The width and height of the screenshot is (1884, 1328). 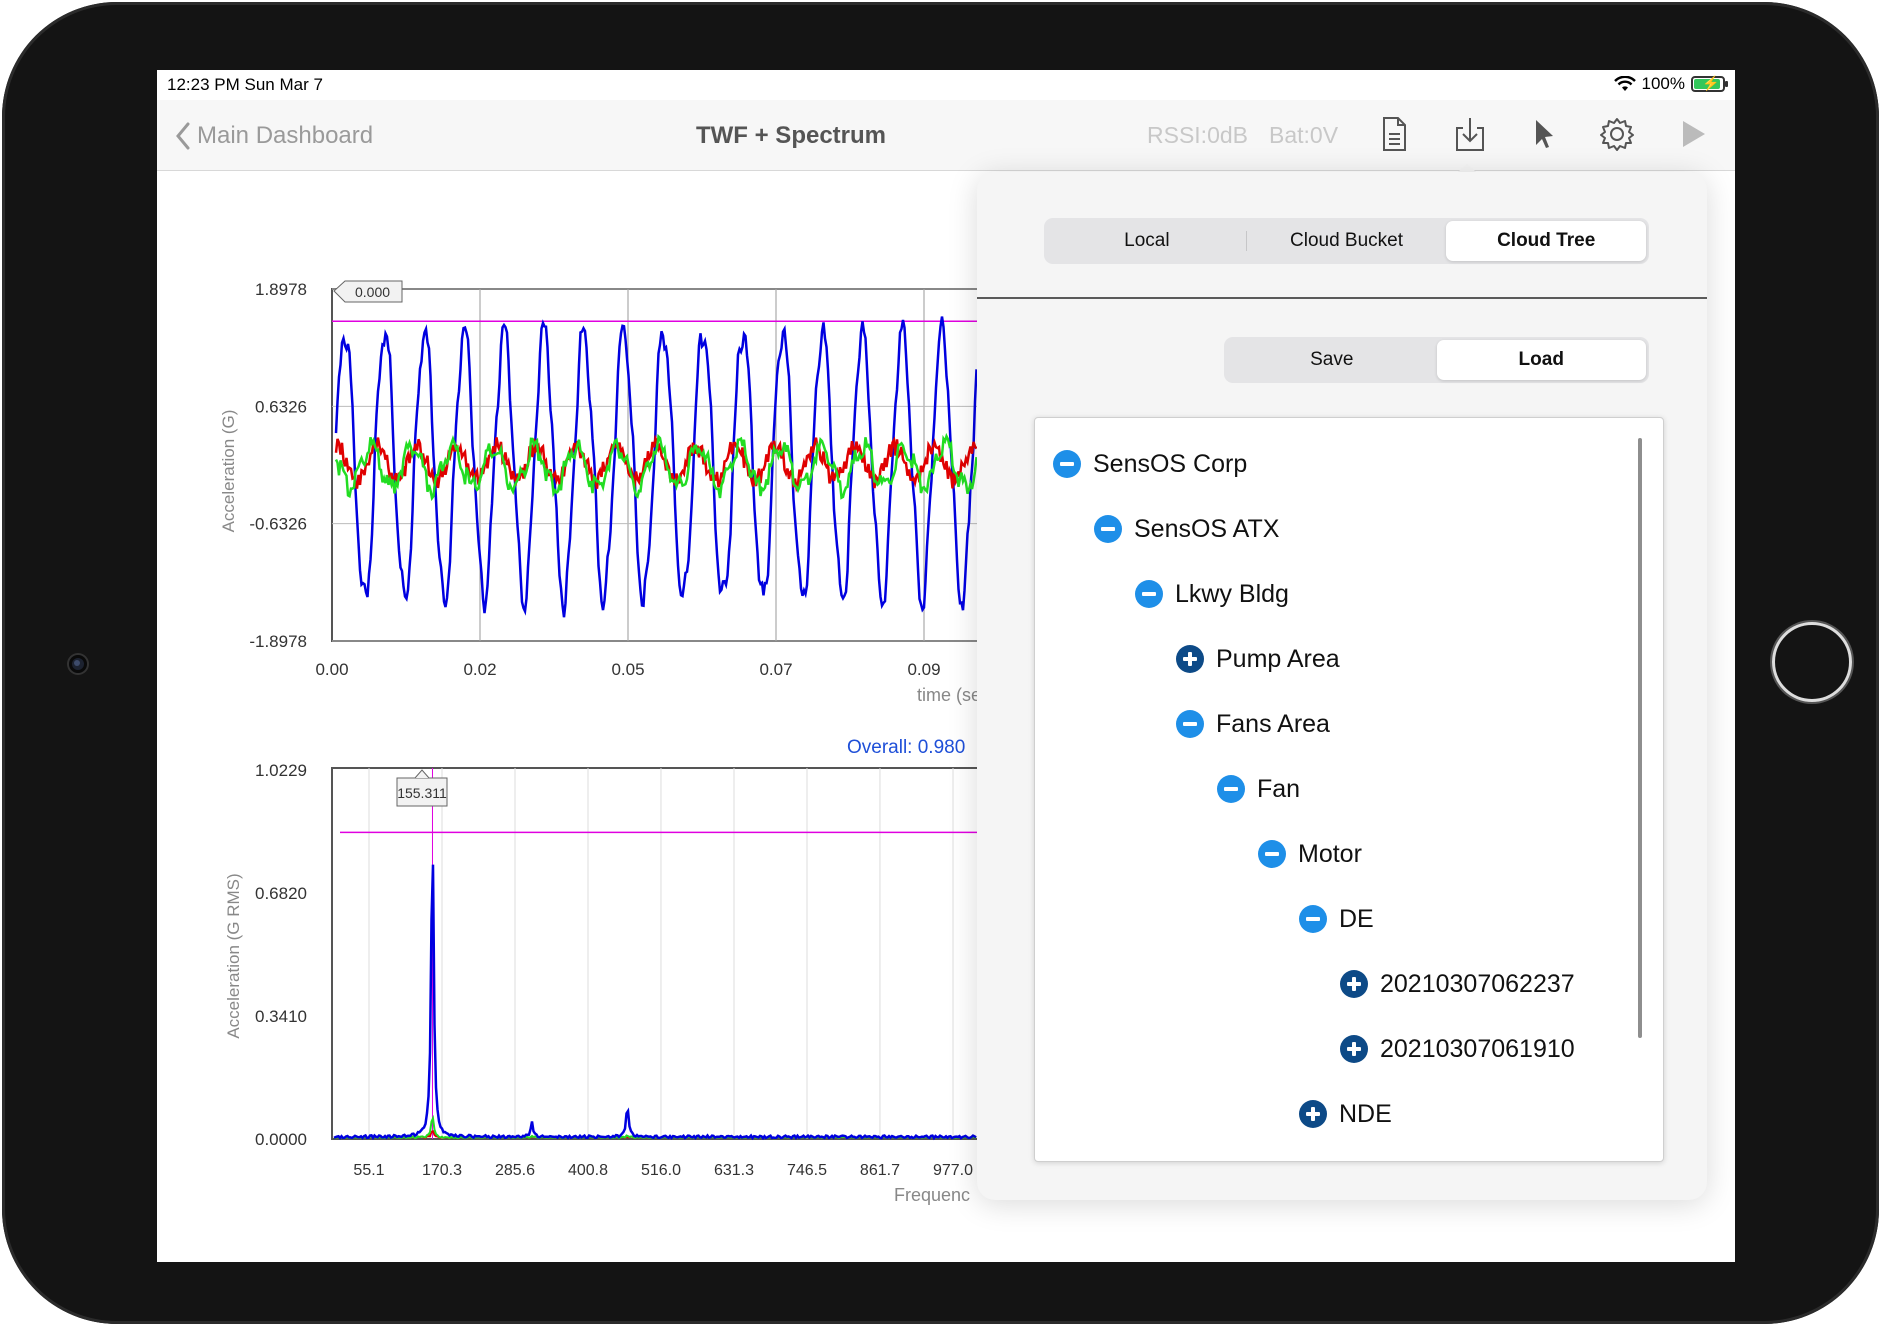 What do you see at coordinates (923, 669) in the screenshot?
I see `twf-x-tick-label: 0.09` at bounding box center [923, 669].